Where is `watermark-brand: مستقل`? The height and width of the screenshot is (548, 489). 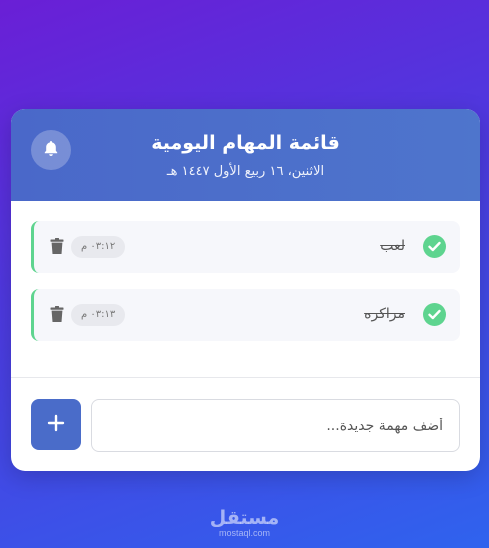 watermark-brand: مستقل is located at coordinates (244, 518).